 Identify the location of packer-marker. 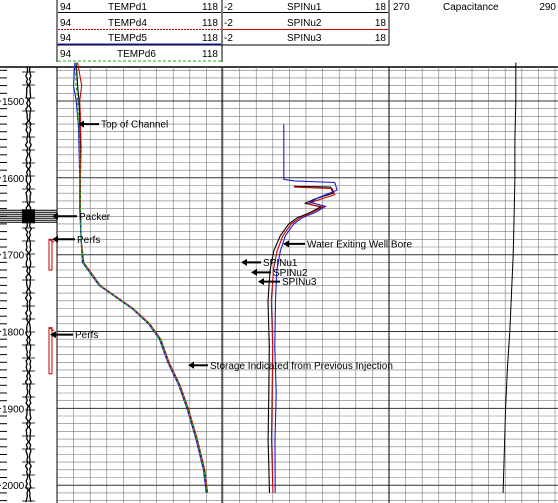
(28, 216).